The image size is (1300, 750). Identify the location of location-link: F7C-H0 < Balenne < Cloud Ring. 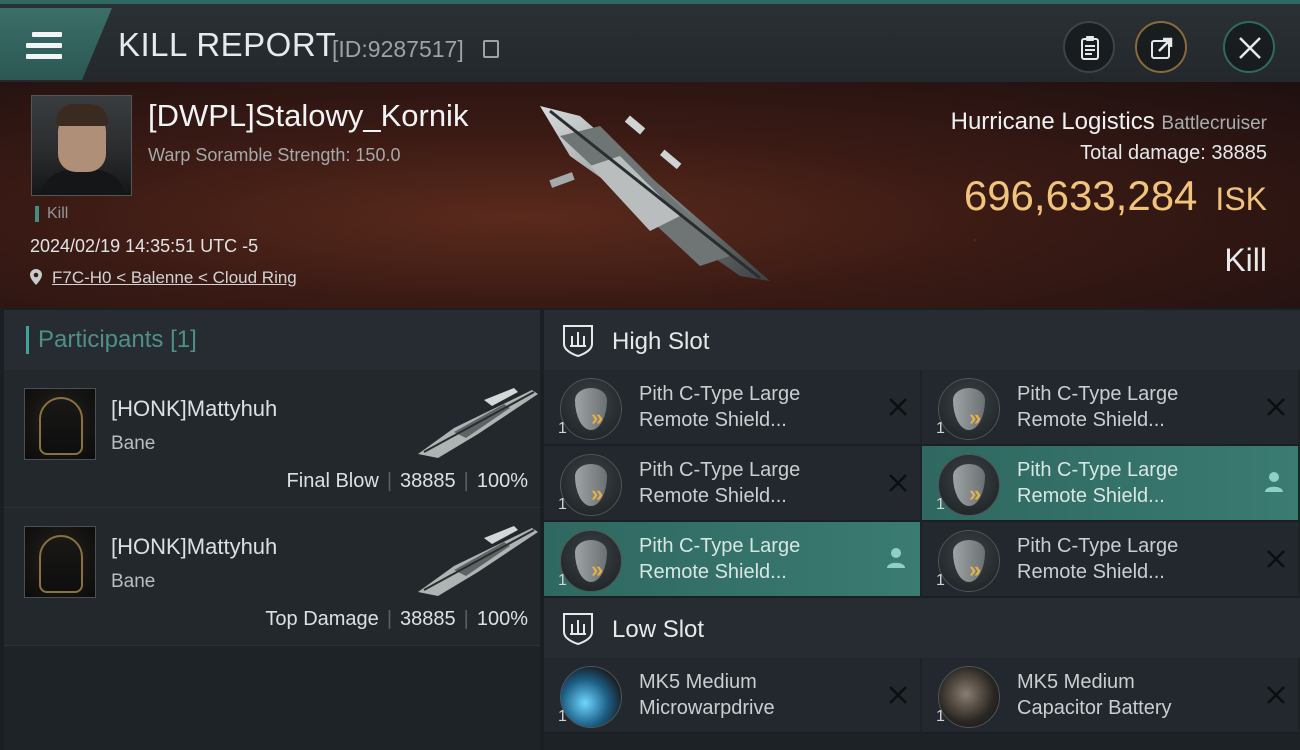
(174, 277).